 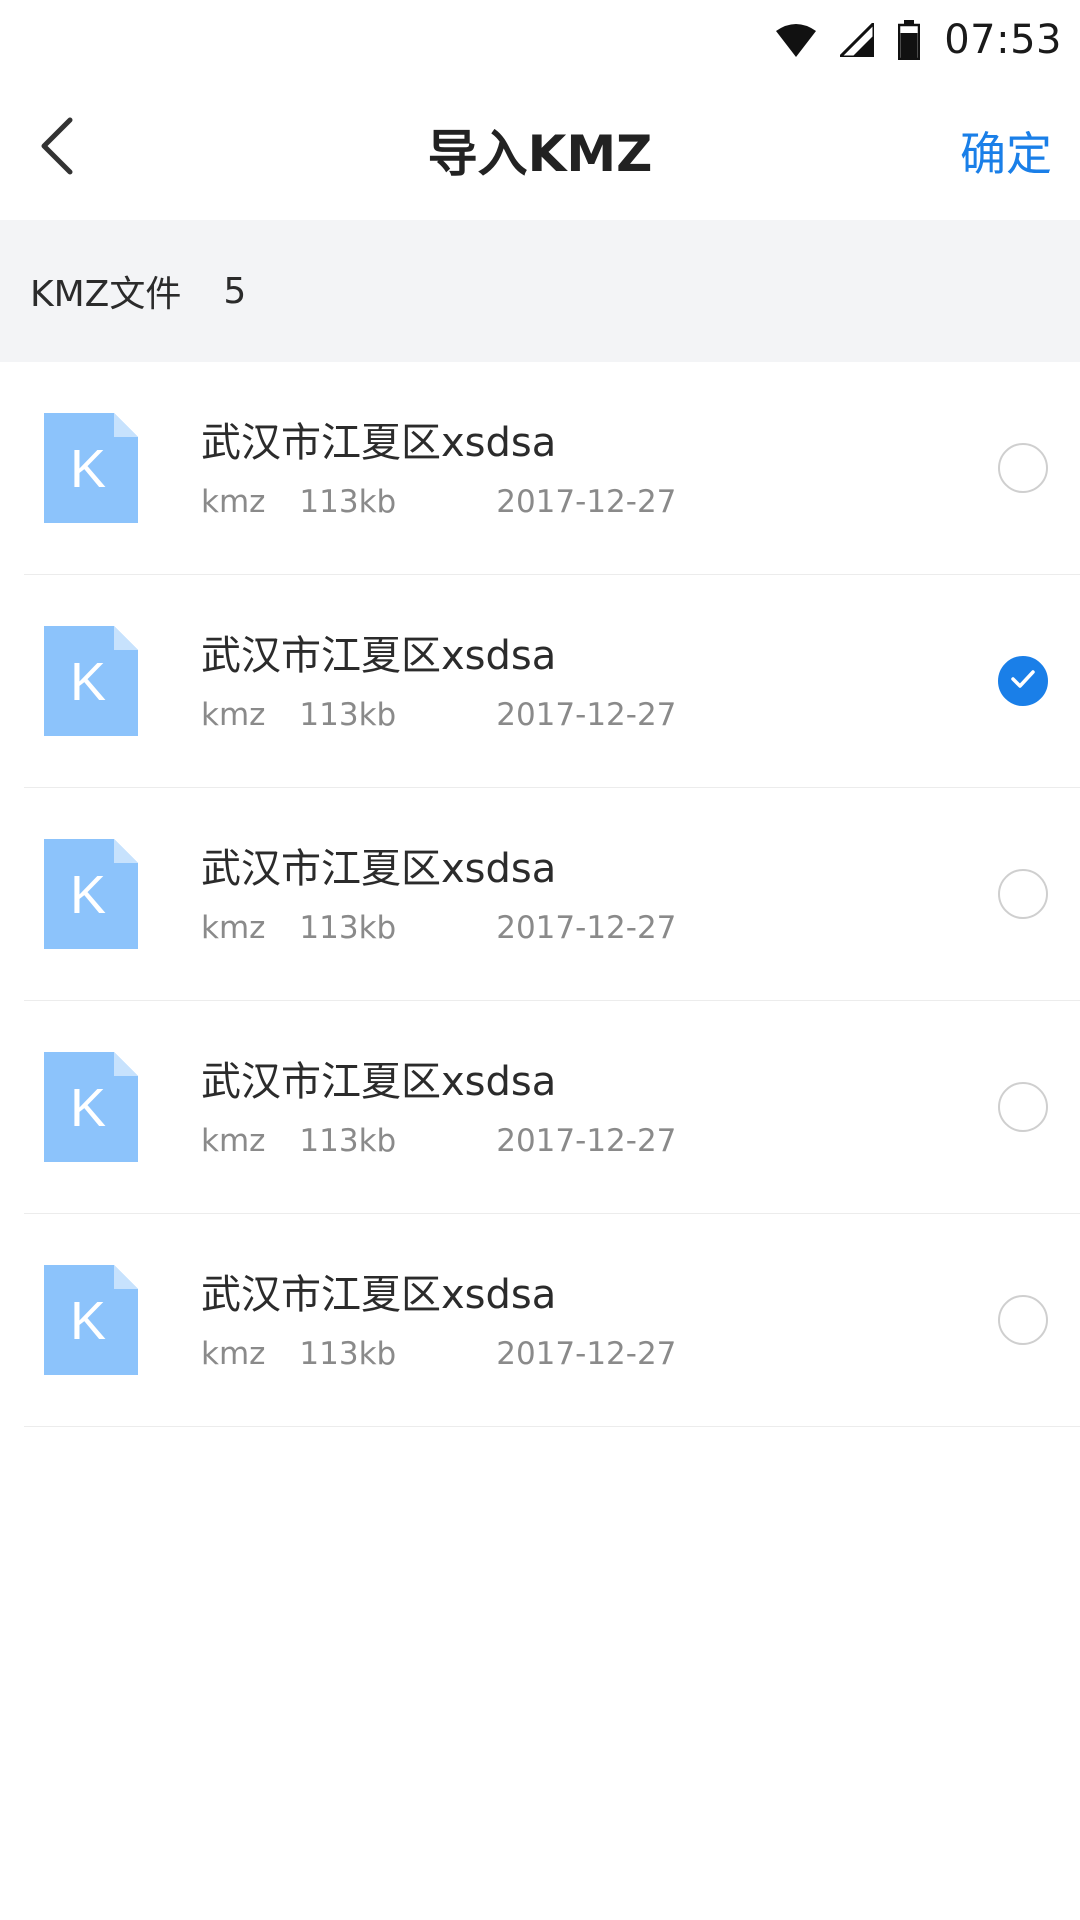 I want to click on checkmark-icon, so click(x=1023, y=681).